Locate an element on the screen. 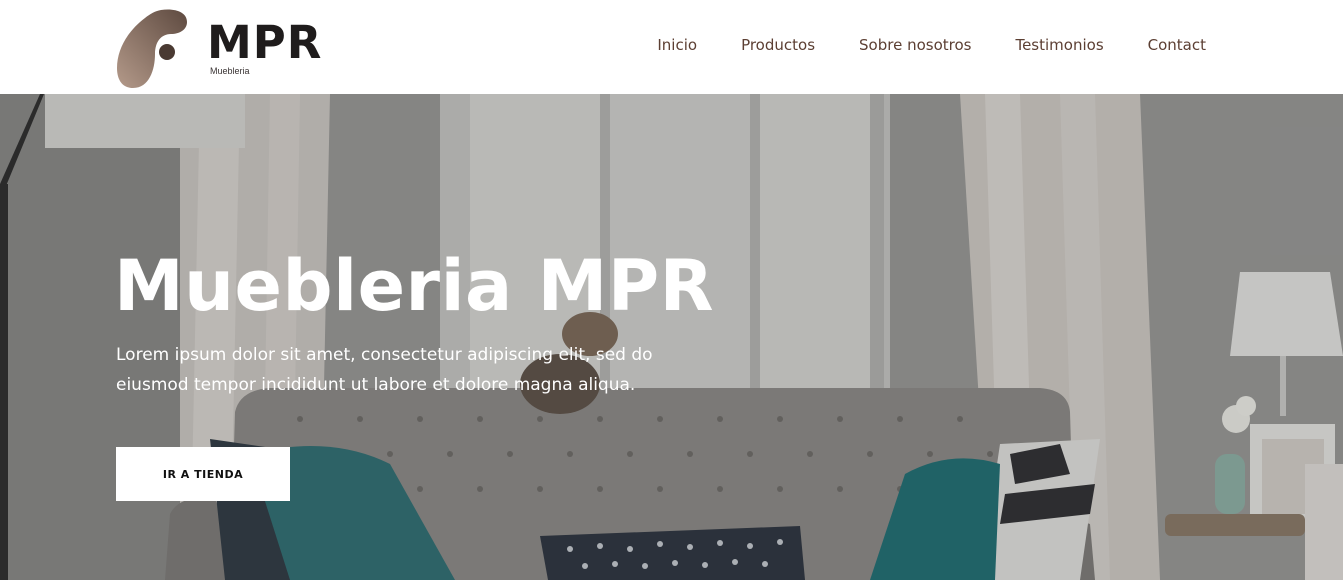 This screenshot has height=580, width=1343. nav-item-contact: Contact is located at coordinates (1177, 45).